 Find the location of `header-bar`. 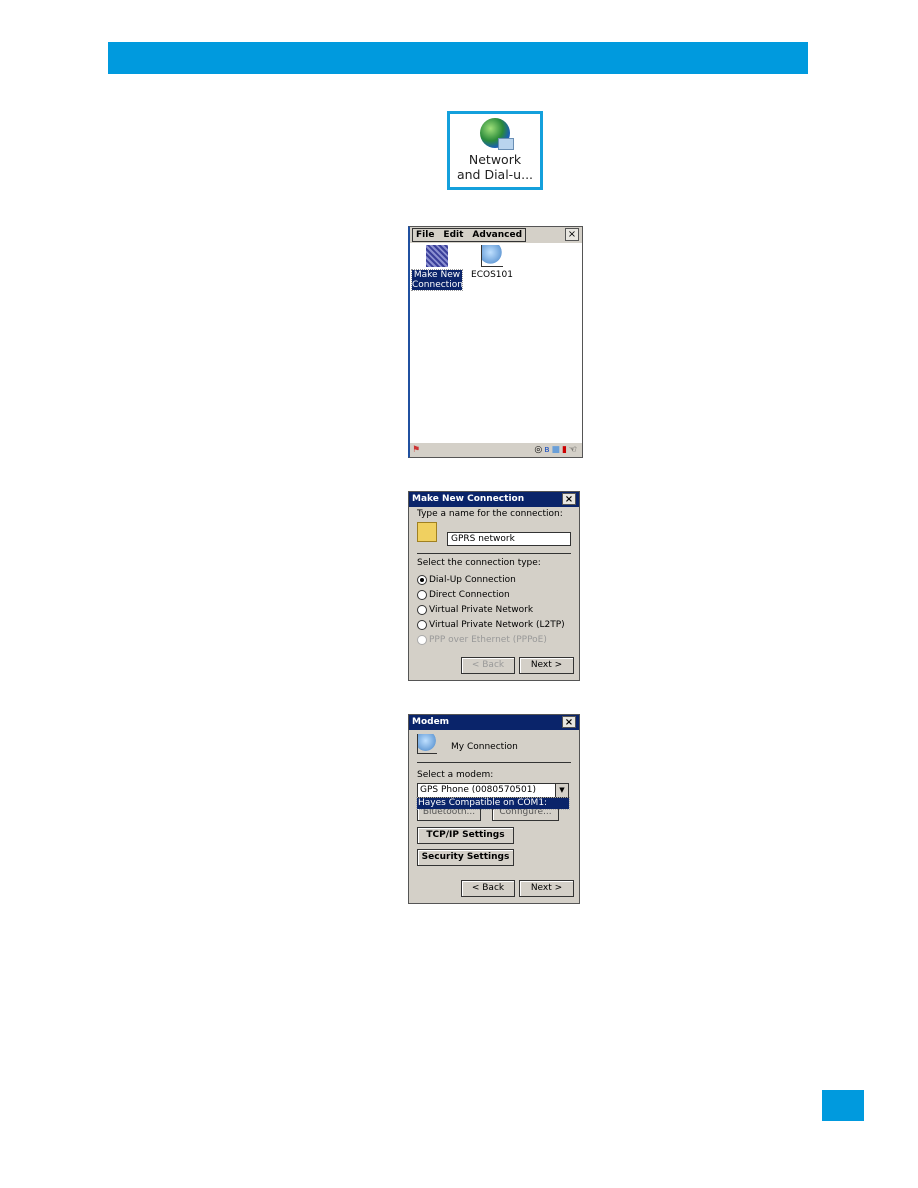

header-bar is located at coordinates (458, 58).